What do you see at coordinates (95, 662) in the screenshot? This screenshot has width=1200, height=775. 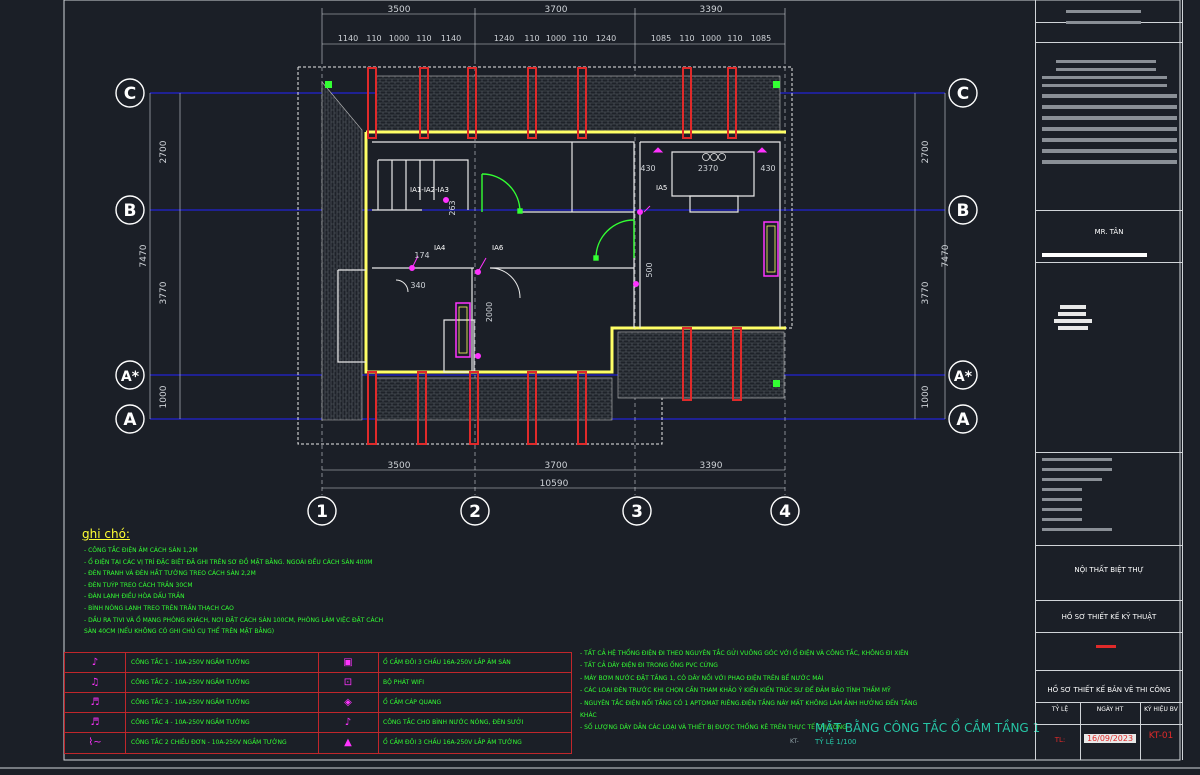 I see `switch-1-icon: ♪` at bounding box center [95, 662].